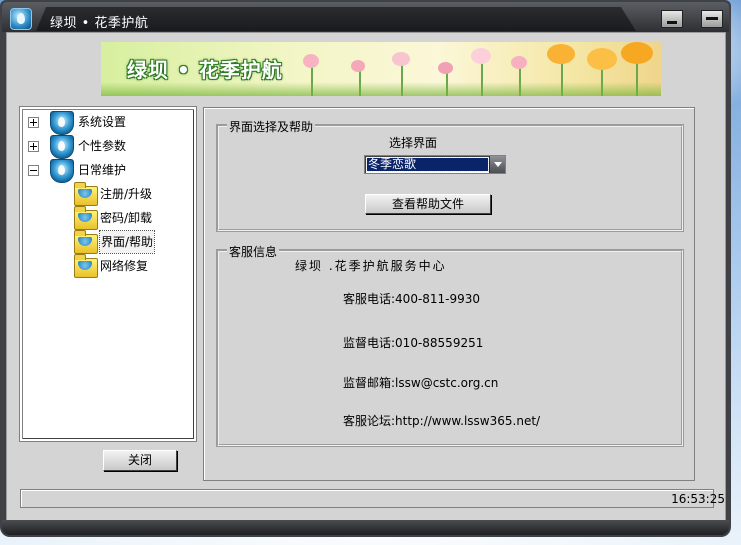  Describe the element at coordinates (124, 266) in the screenshot. I see `tree-item-label: 网络修复` at that location.